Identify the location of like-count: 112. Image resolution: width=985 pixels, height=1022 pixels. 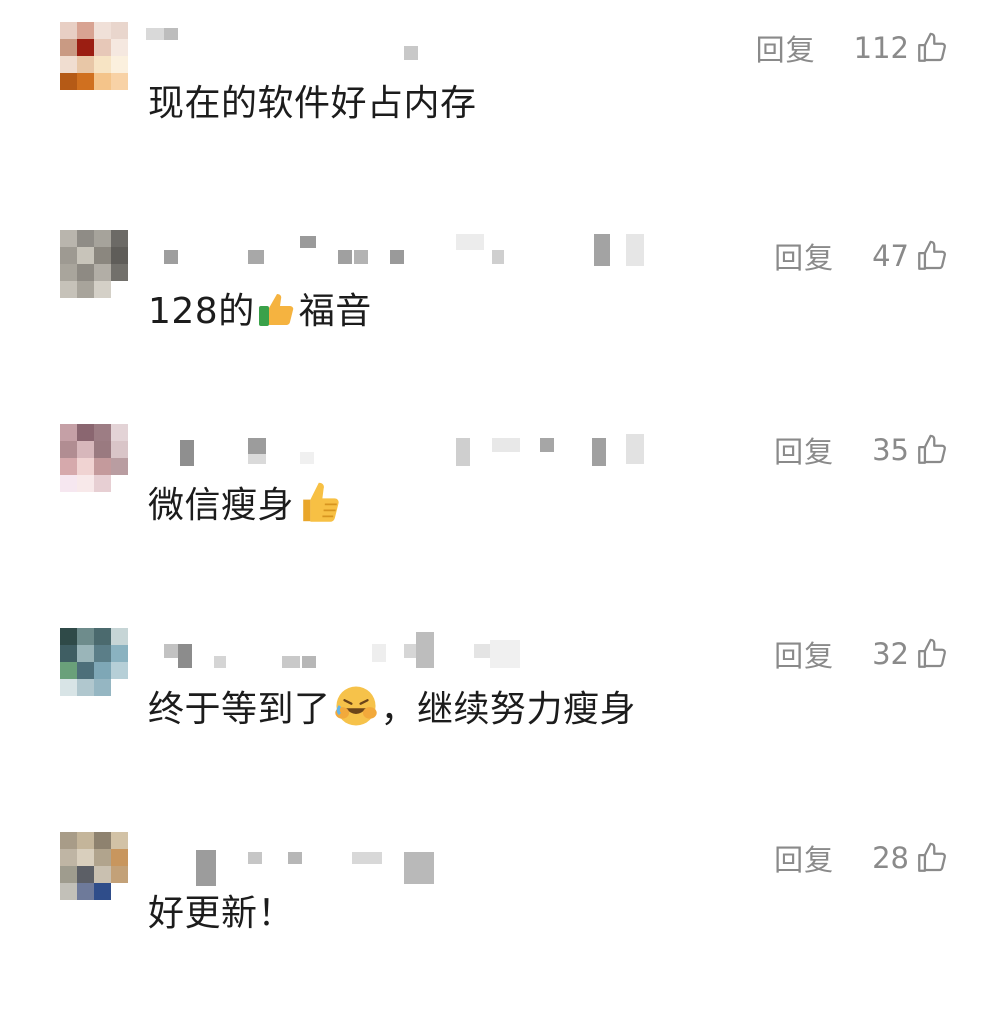
(881, 48).